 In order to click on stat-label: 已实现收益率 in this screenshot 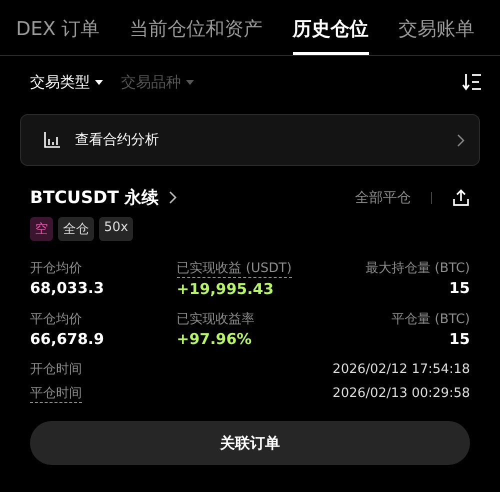, I will do `click(215, 319)`.